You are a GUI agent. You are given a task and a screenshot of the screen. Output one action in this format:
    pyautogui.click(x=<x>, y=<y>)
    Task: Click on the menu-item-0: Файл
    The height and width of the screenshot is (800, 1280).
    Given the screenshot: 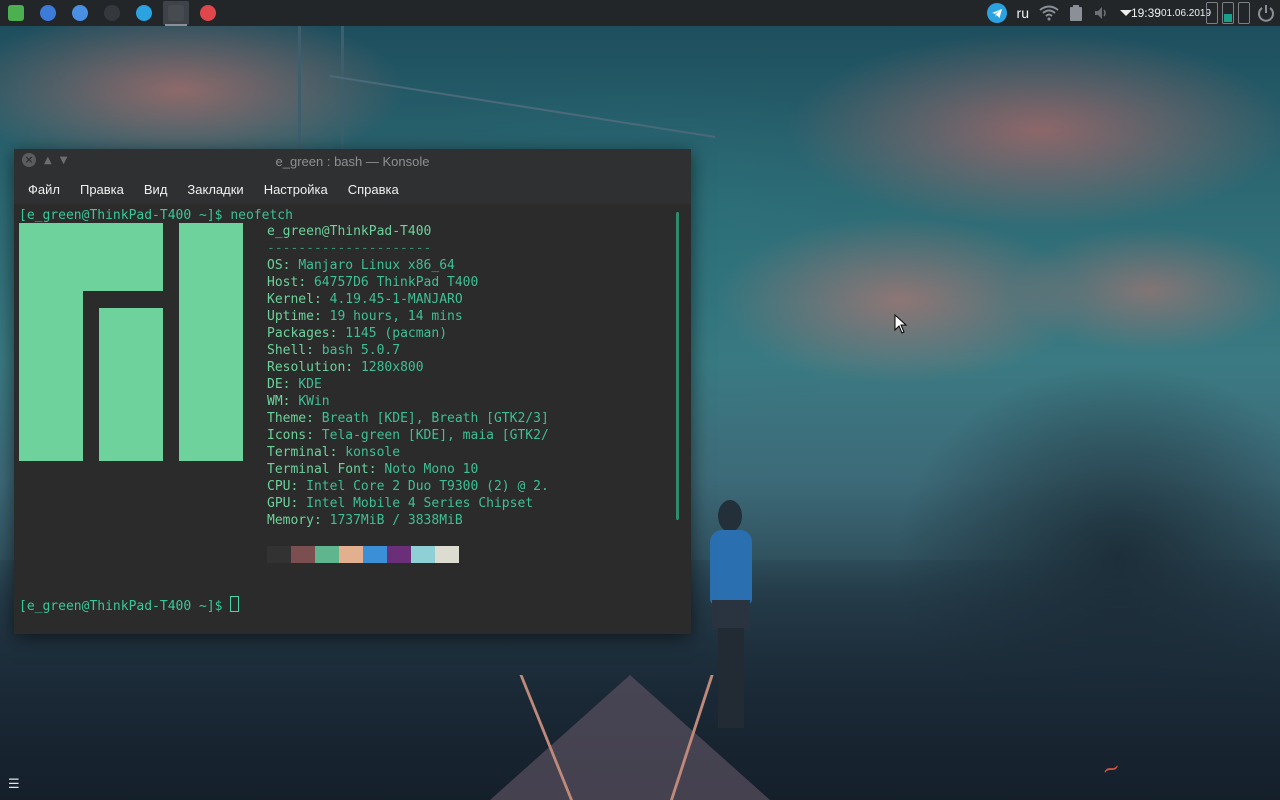 What is the action you would take?
    pyautogui.click(x=44, y=189)
    